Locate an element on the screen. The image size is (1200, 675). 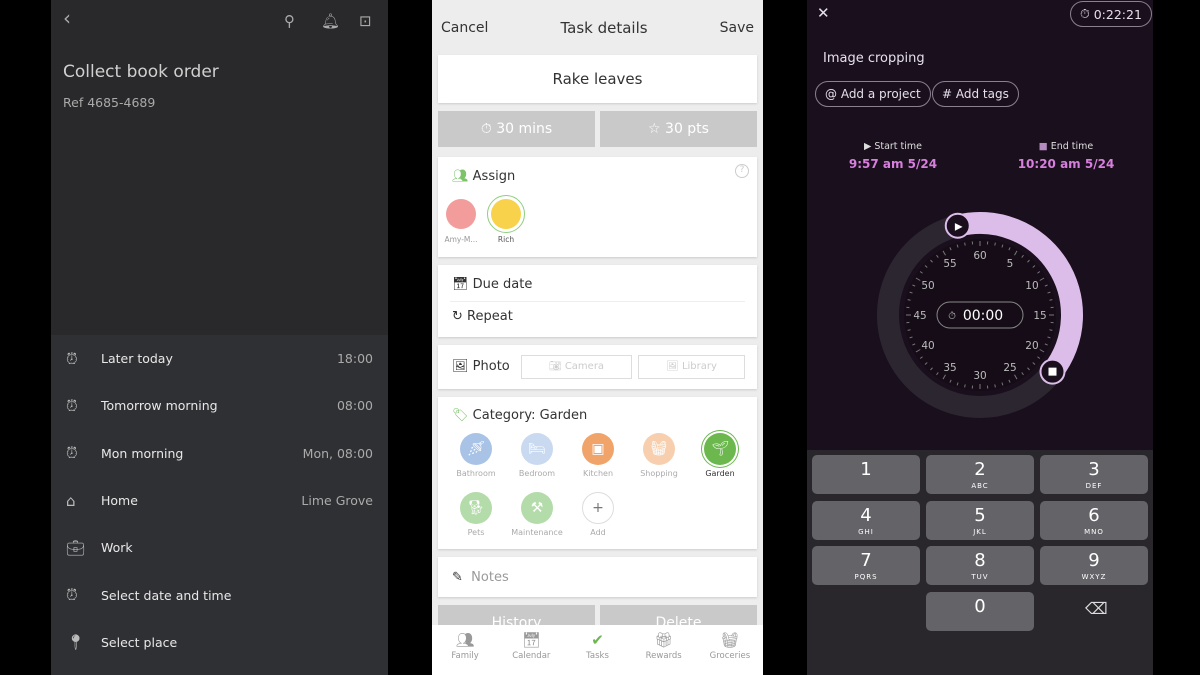
category-icon: + is located at coordinates (598, 508).